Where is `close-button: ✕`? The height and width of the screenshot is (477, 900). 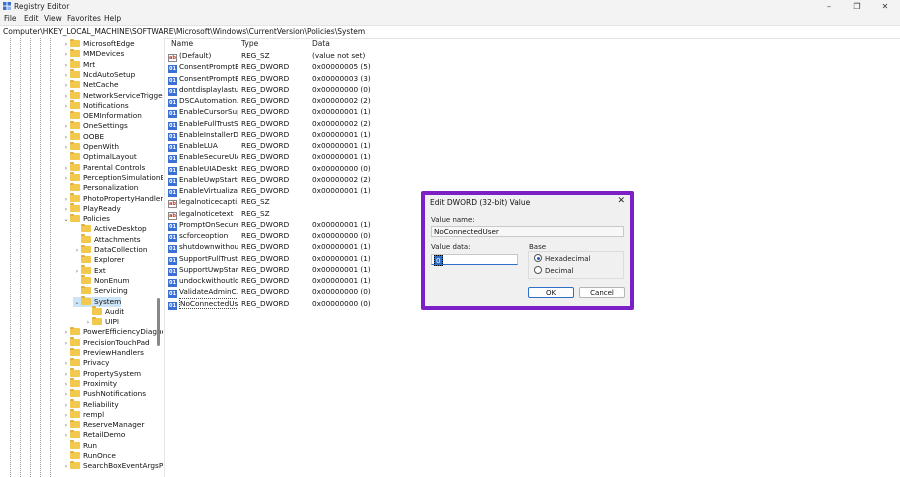
close-button: ✕ is located at coordinates (885, 6).